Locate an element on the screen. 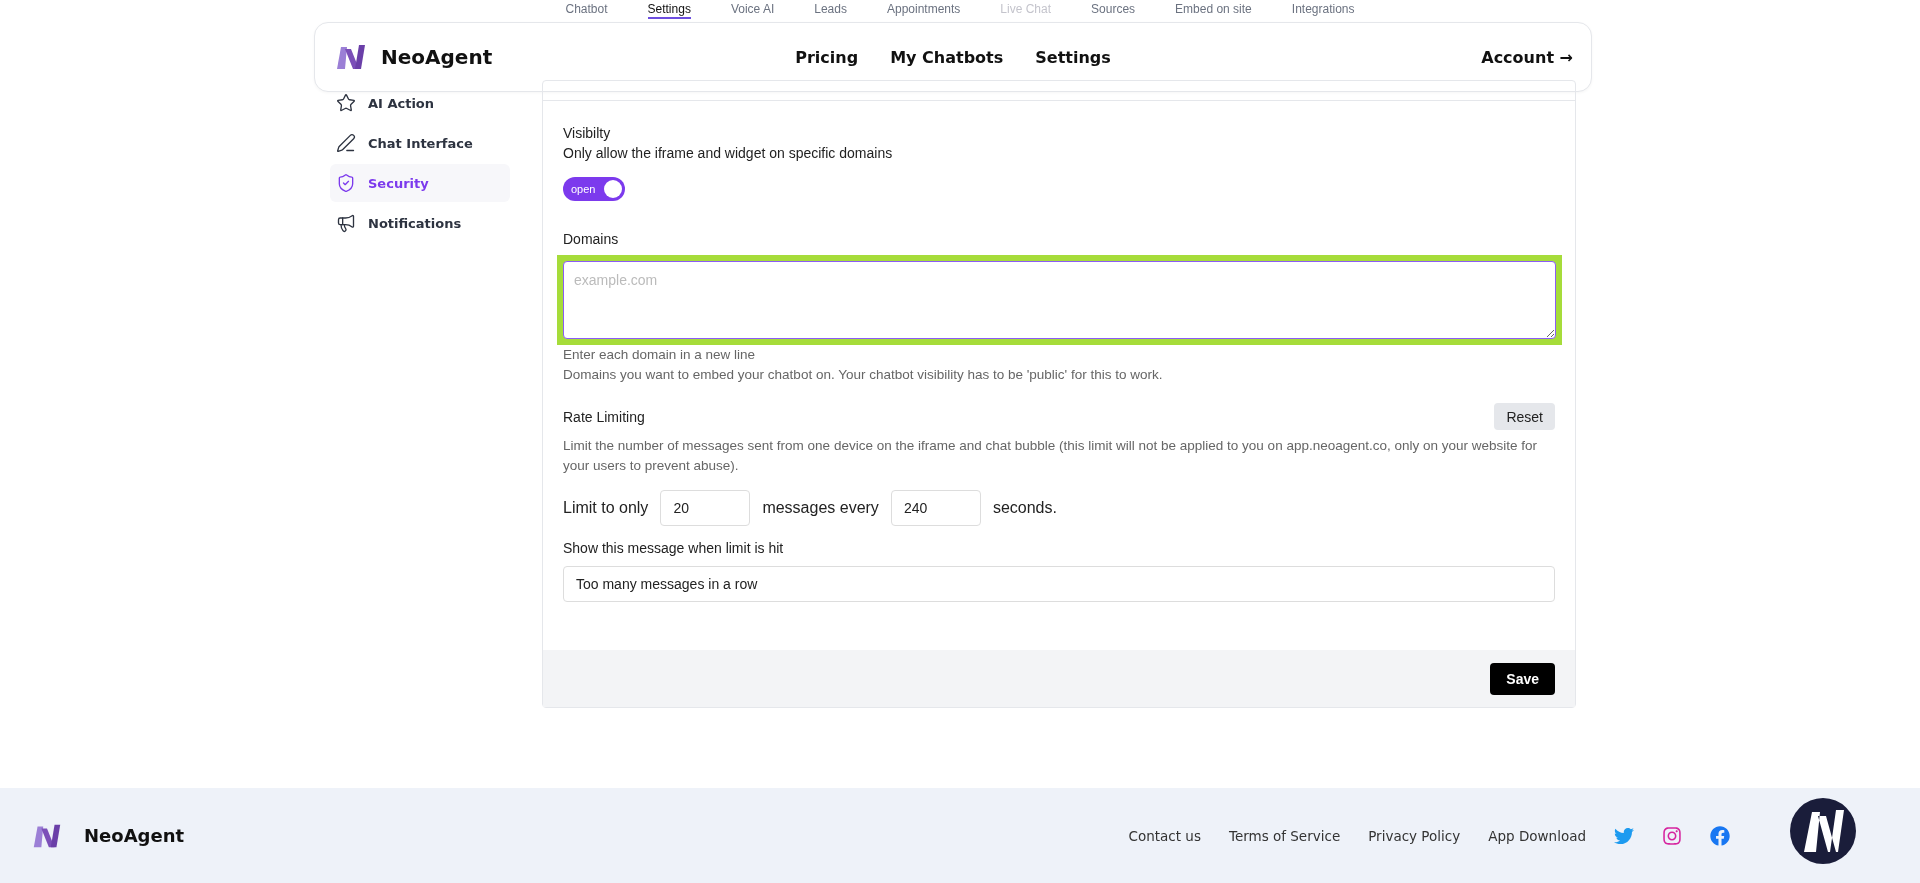  field-label: Rate Limiting is located at coordinates (604, 417).